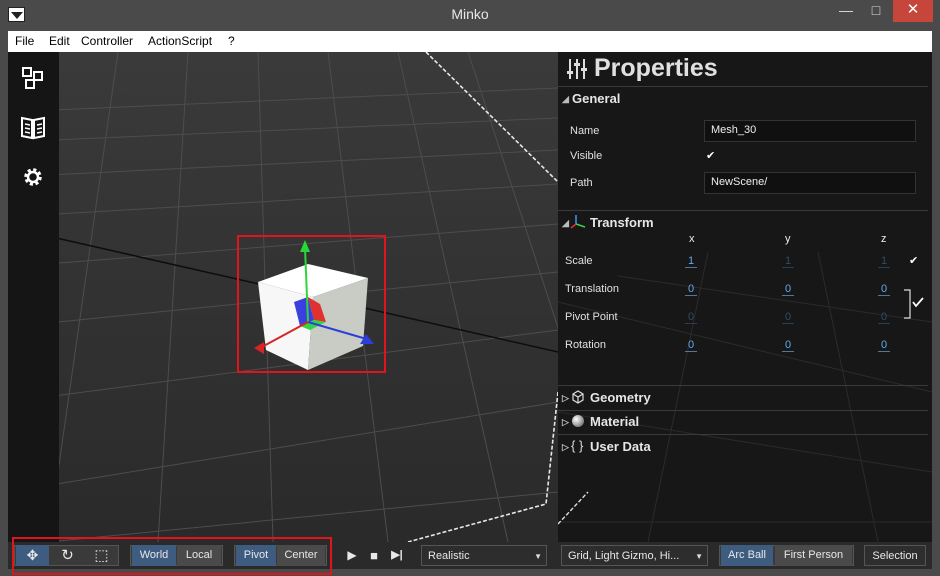 The width and height of the screenshot is (940, 576). Describe the element at coordinates (620, 446) in the screenshot. I see `section-user-data-label: User Data` at that location.